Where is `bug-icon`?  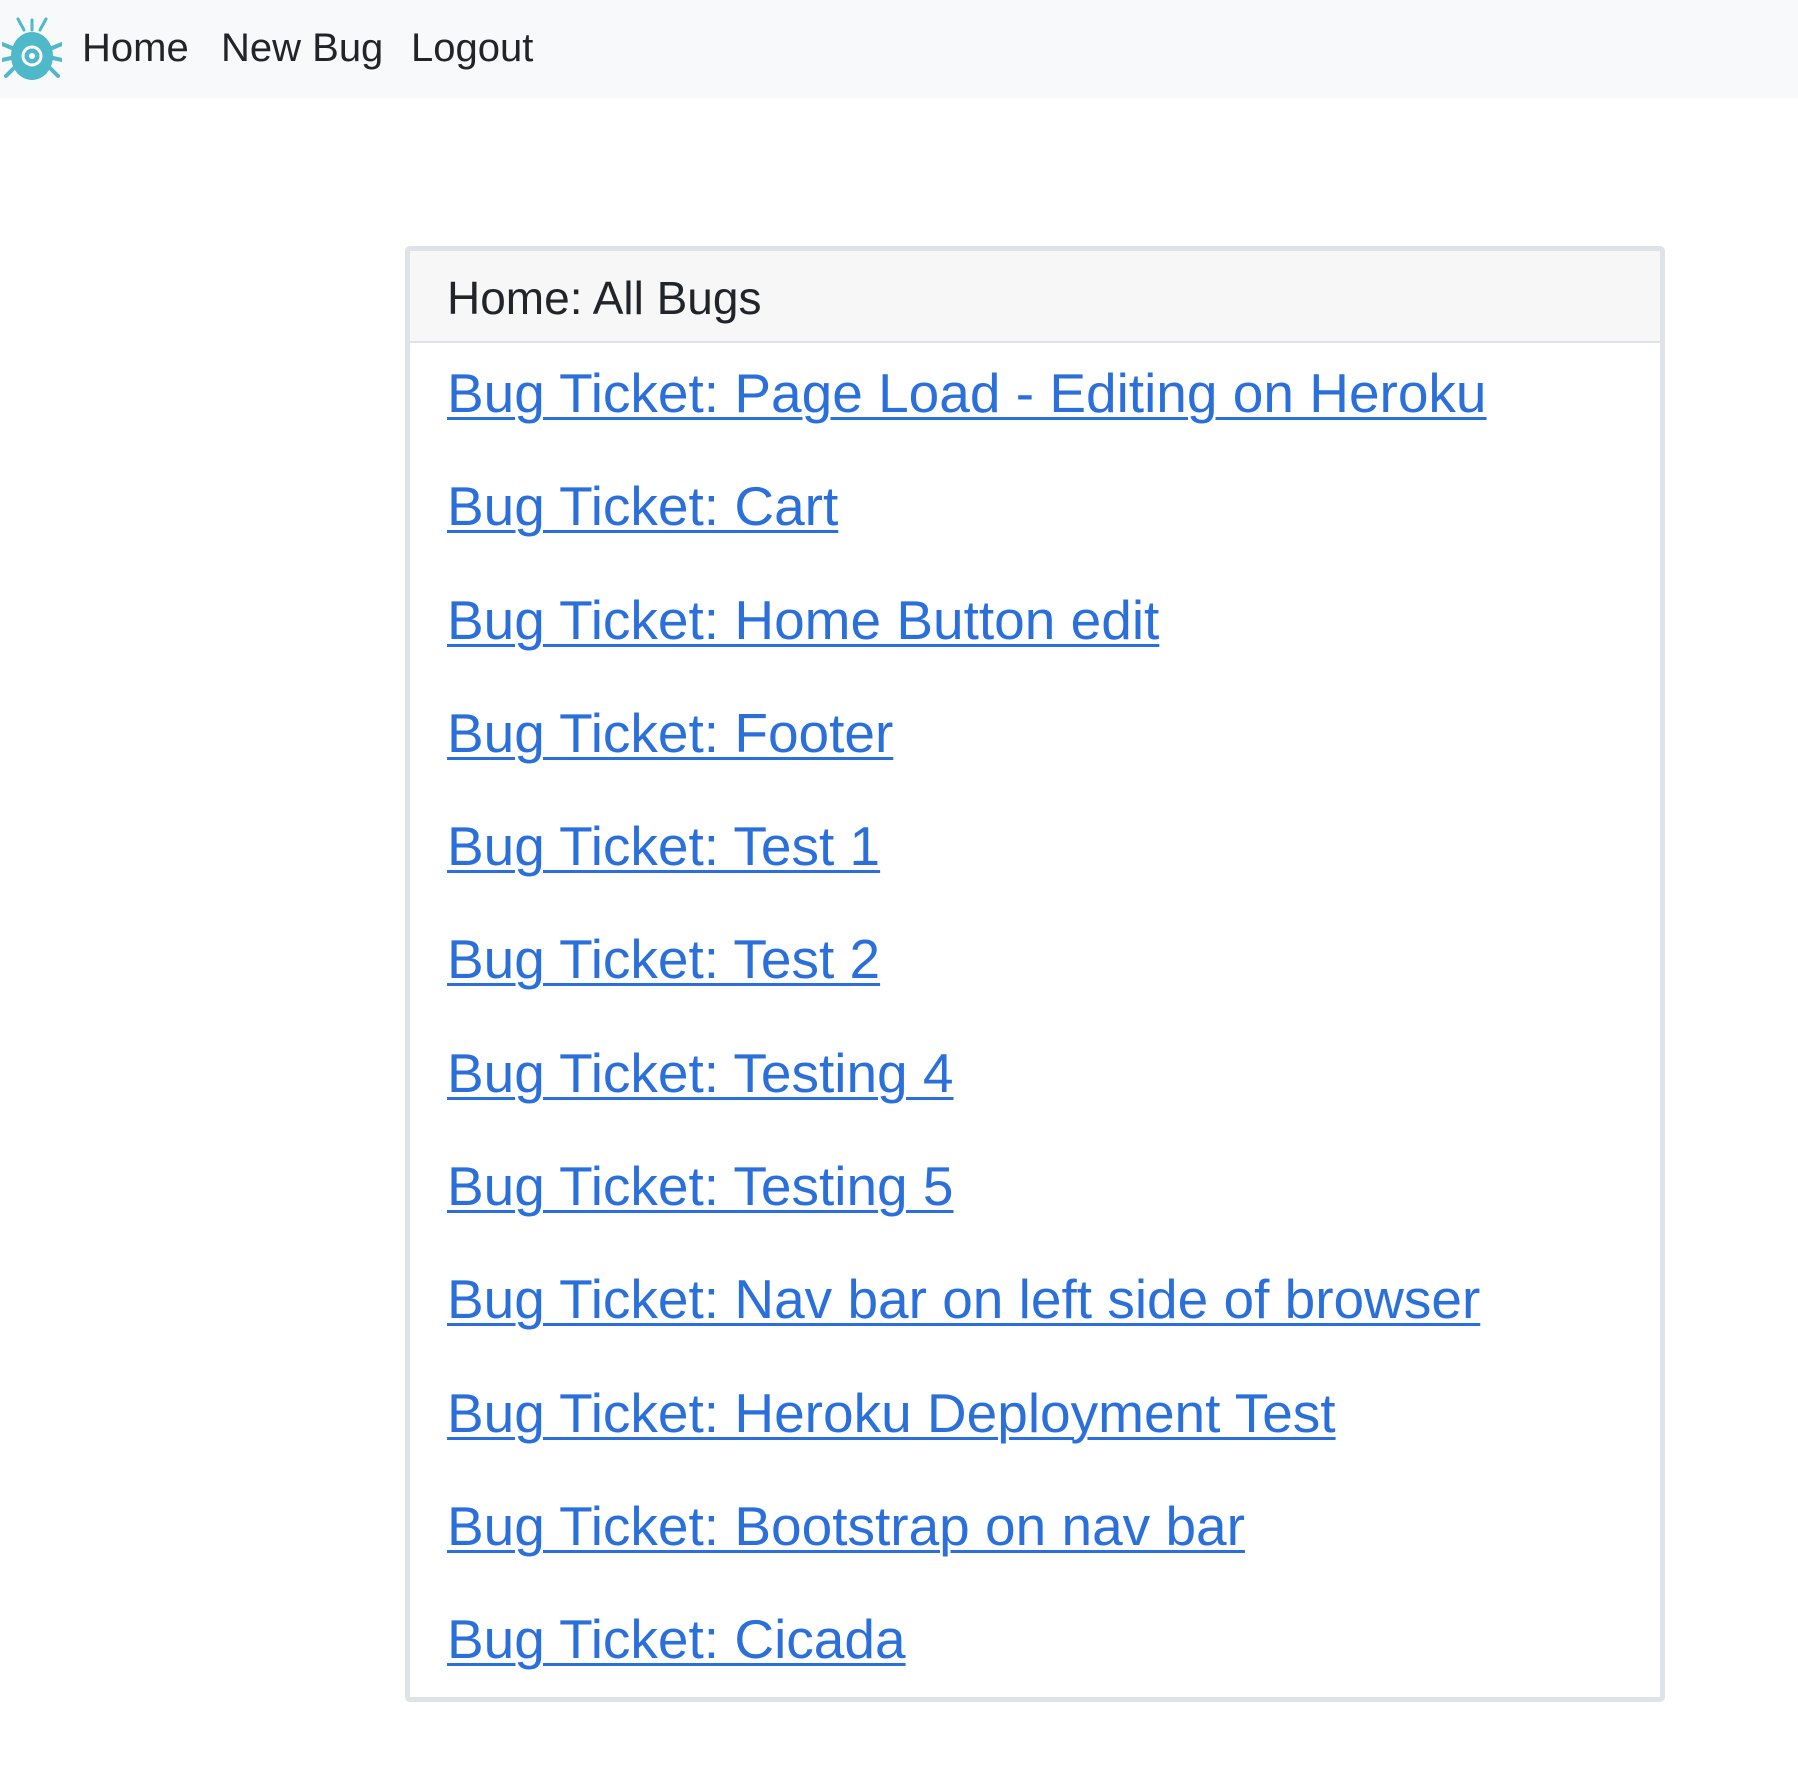
bug-icon is located at coordinates (32, 49).